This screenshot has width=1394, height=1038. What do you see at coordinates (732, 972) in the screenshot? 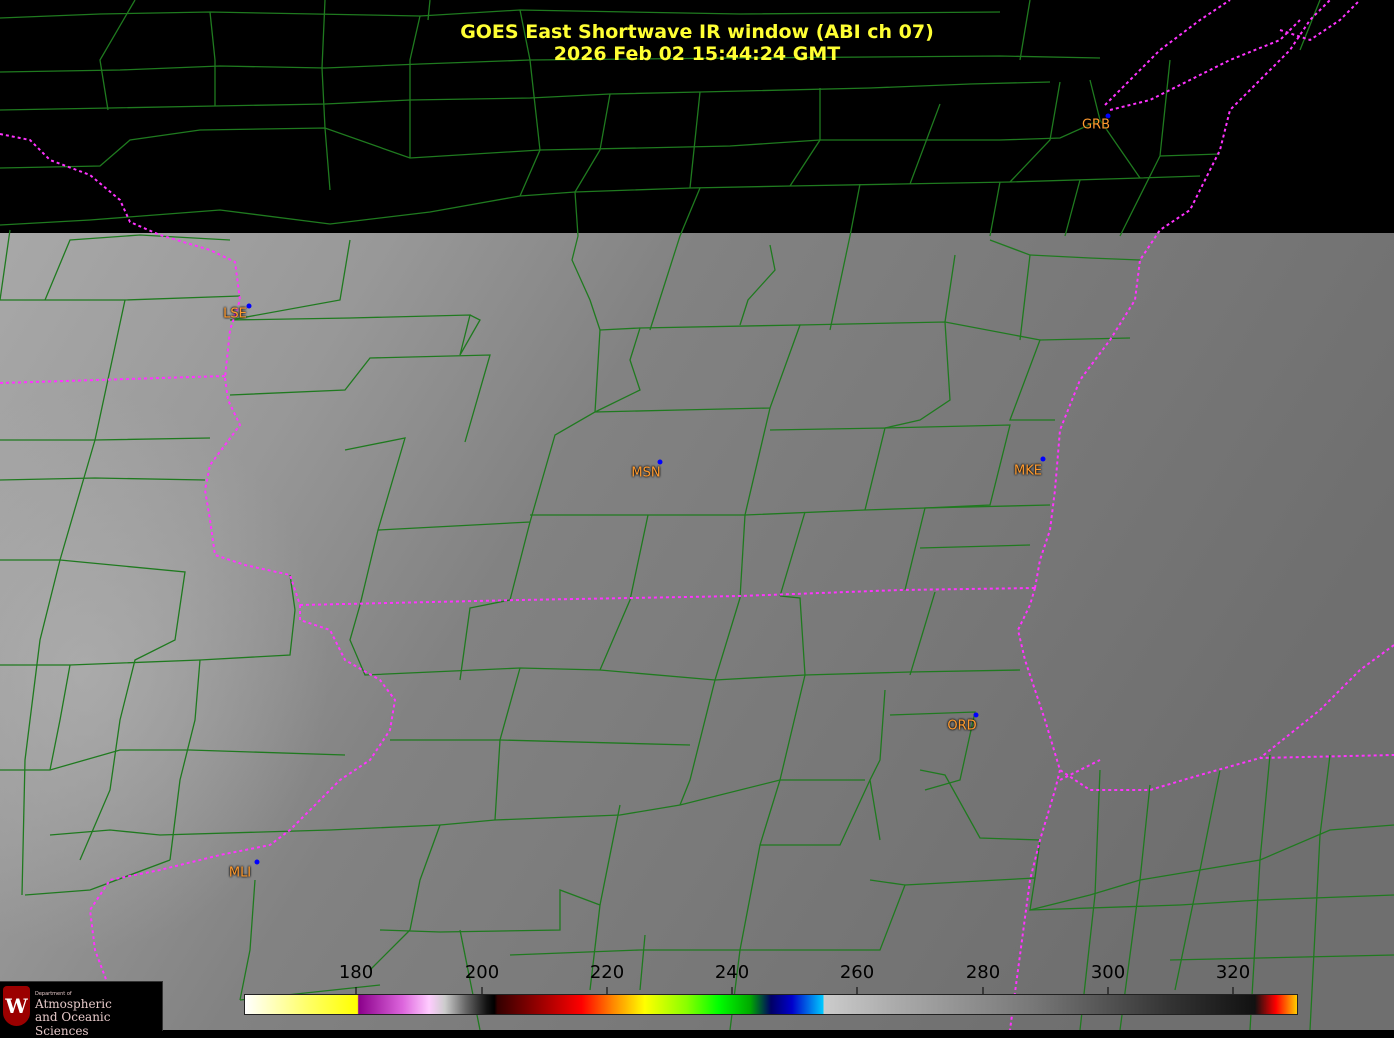
I see `colorbar-tick-240: 240` at bounding box center [732, 972].